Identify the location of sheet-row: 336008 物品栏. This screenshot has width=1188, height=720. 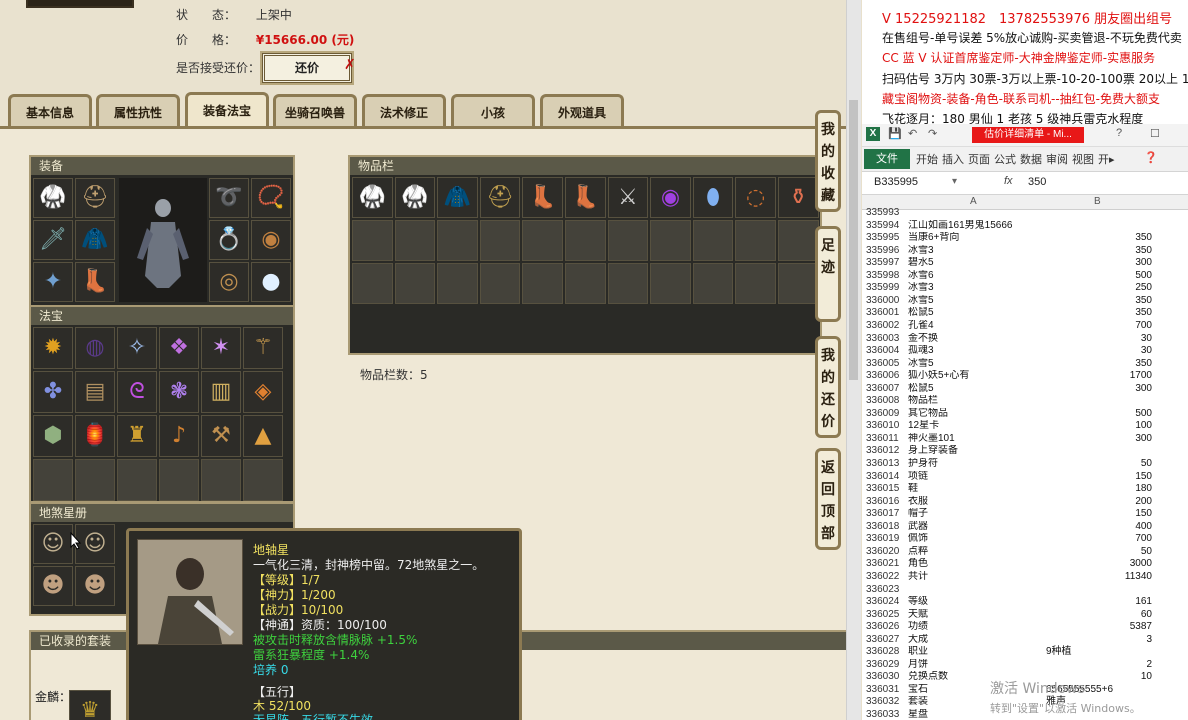
(1025, 401).